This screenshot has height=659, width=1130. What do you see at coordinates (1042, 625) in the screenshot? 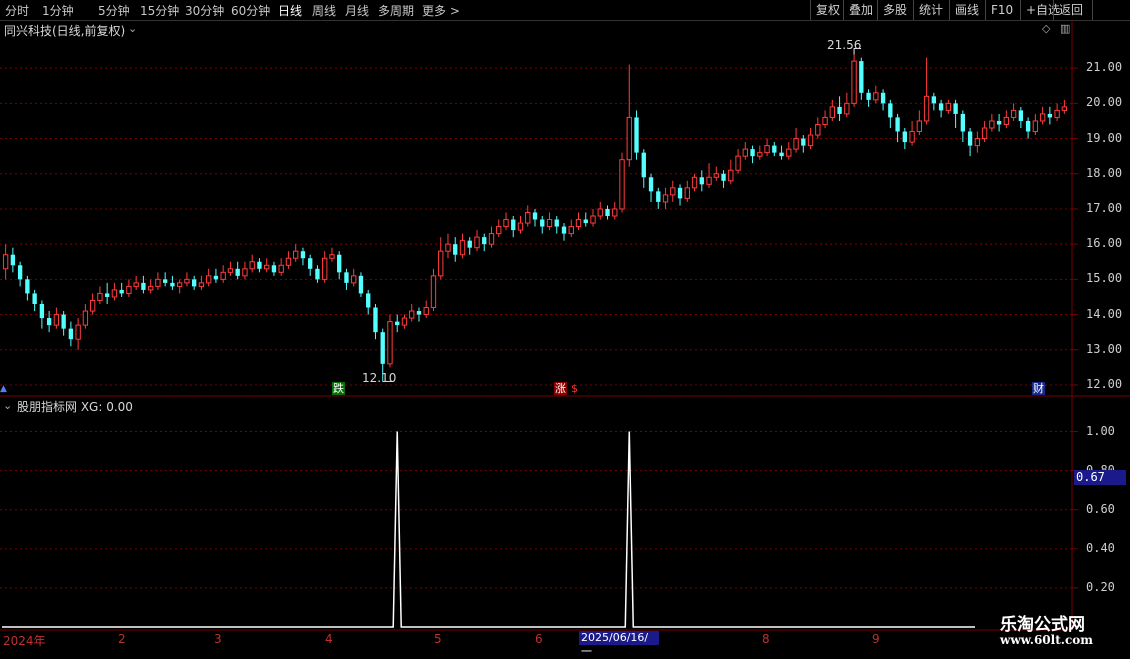
I see `watermark-title: 乐淘公式网` at bounding box center [1042, 625].